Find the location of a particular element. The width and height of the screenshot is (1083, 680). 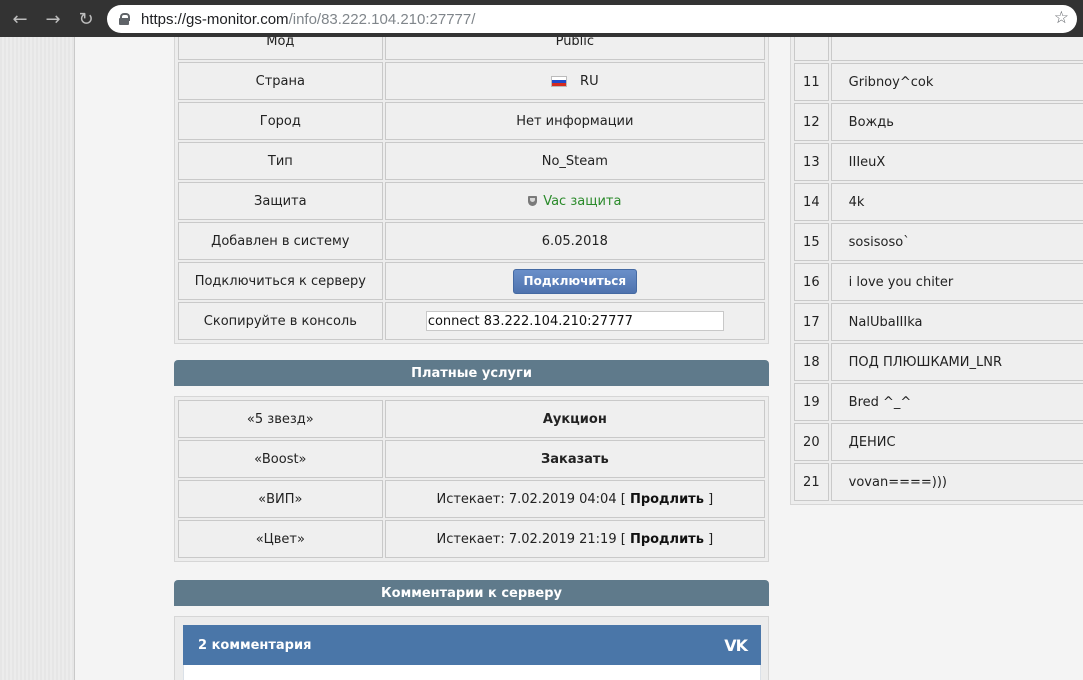

player-number: 12 is located at coordinates (811, 122).